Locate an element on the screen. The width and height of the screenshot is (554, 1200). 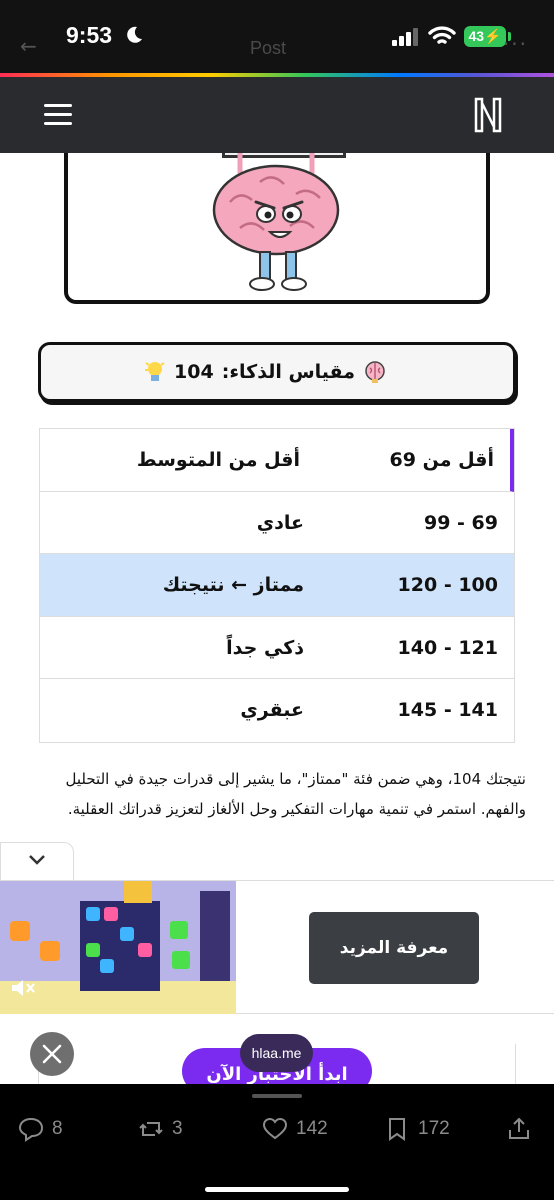
table-row: 69 - 99 عادي is located at coordinates (277, 523).